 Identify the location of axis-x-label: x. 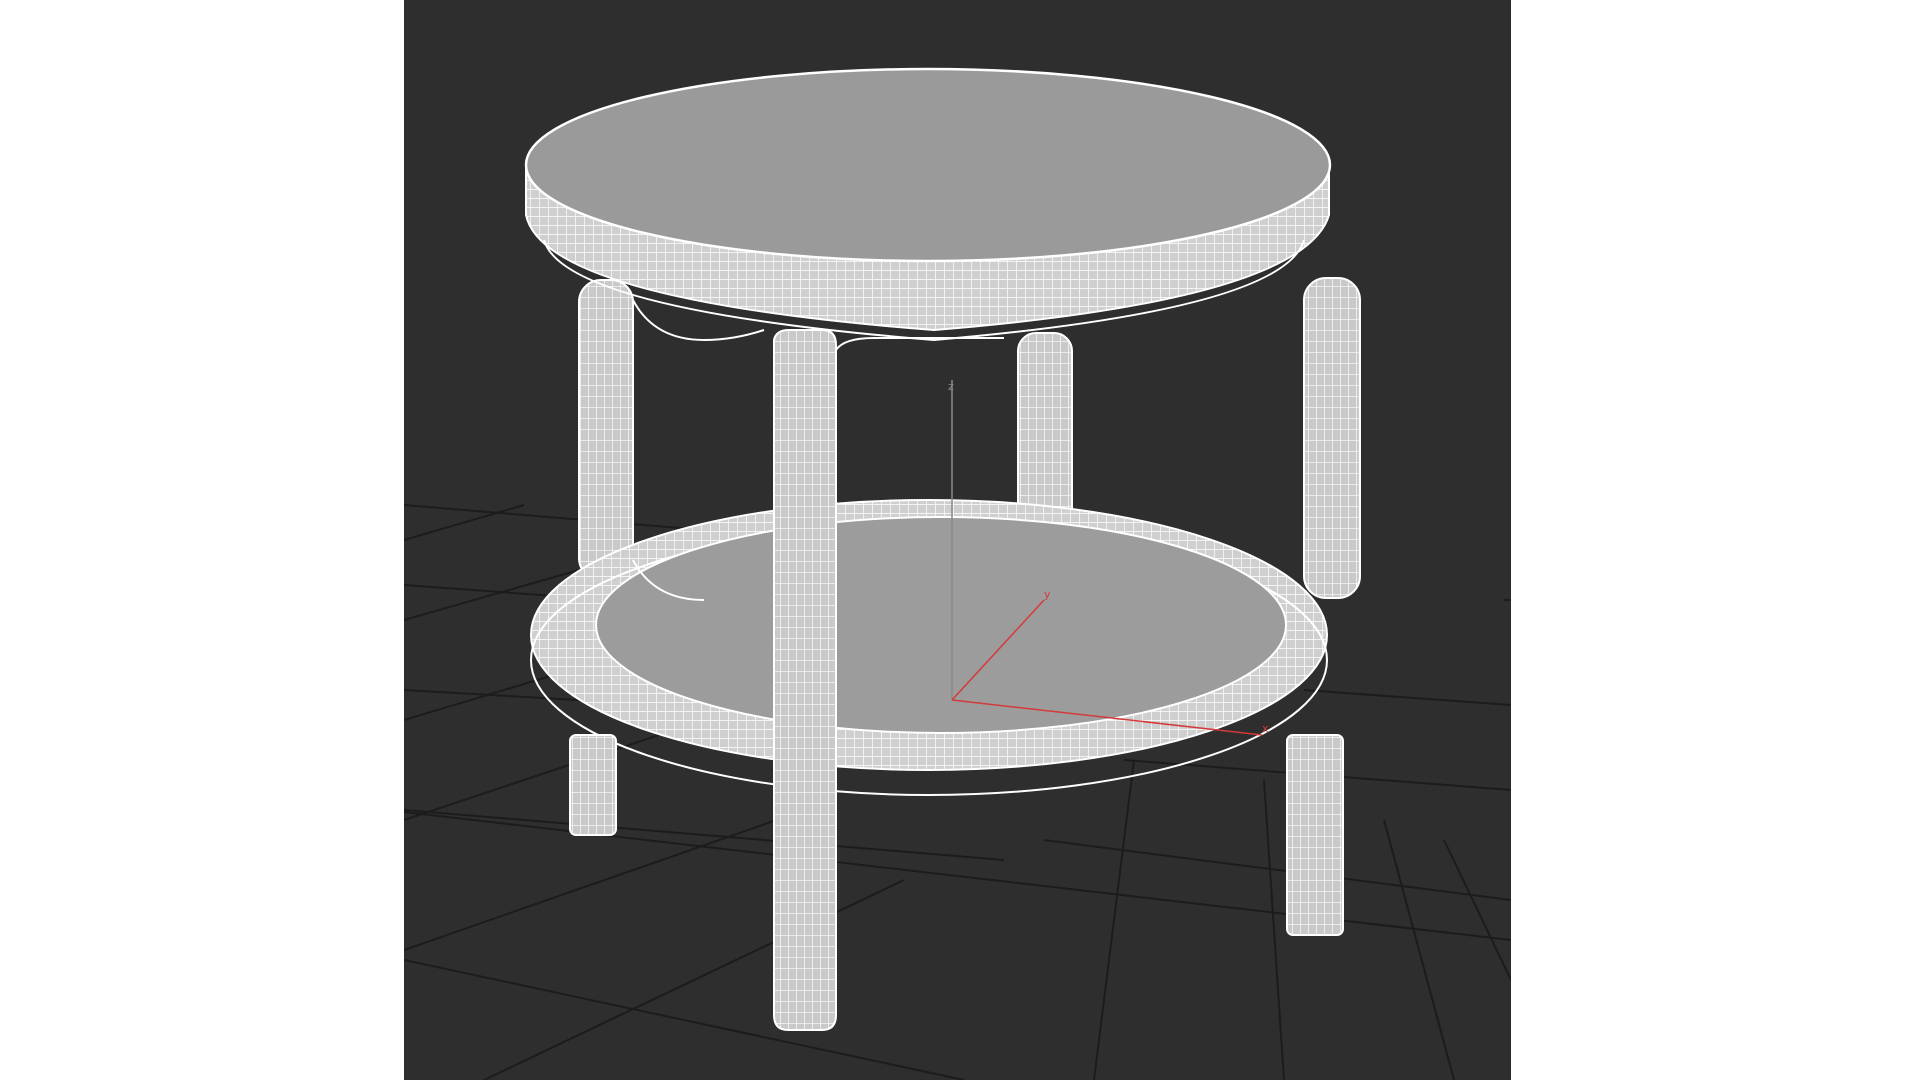
(1265, 728).